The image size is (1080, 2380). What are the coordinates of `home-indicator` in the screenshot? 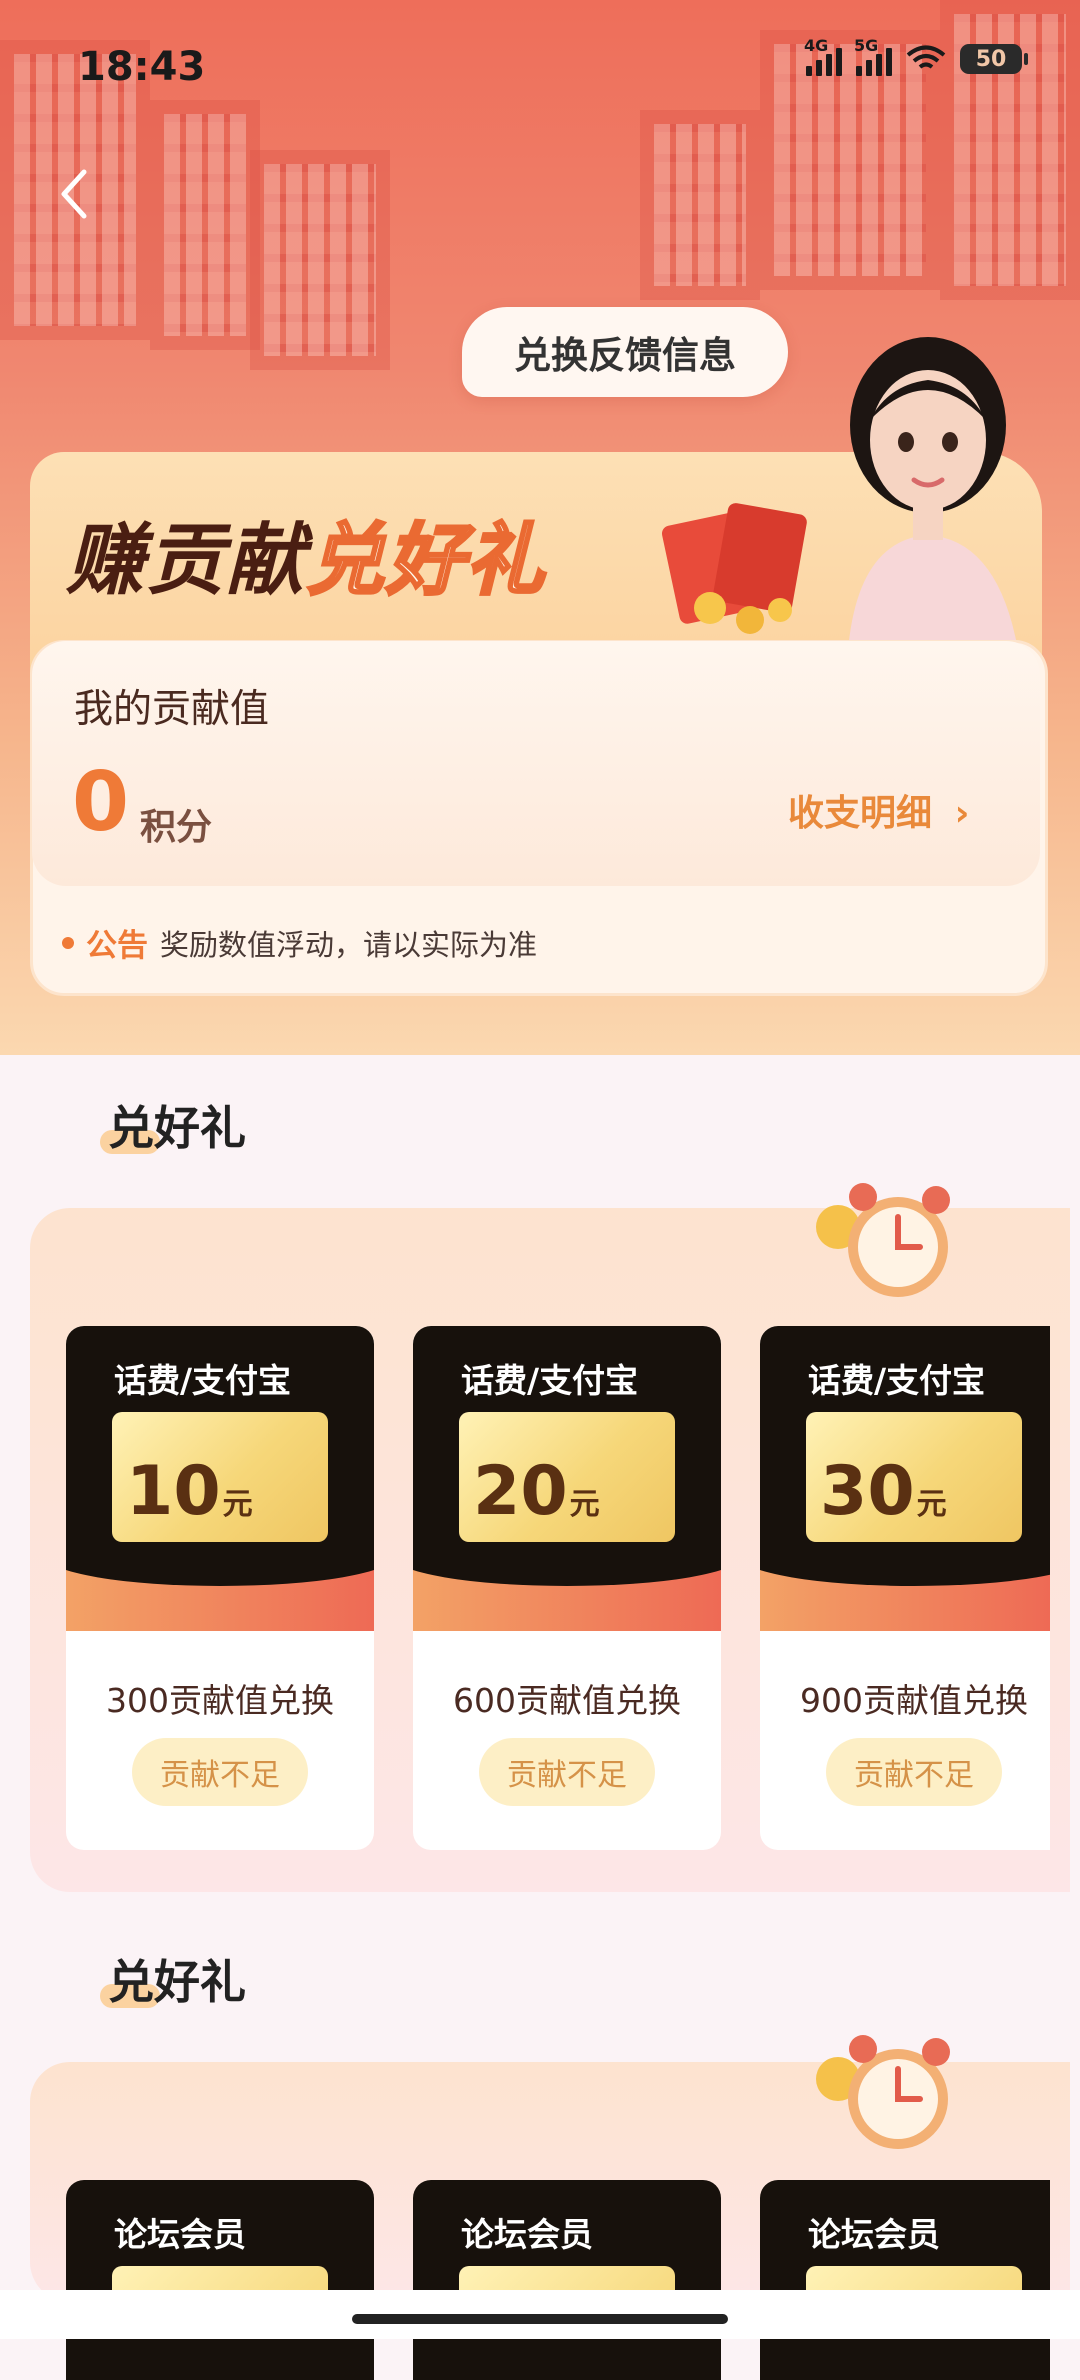 It's located at (540, 2319).